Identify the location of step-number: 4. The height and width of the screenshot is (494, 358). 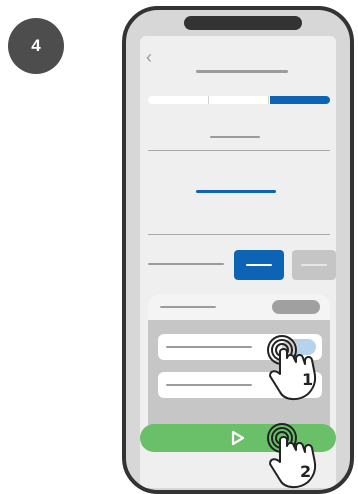
(36, 45).